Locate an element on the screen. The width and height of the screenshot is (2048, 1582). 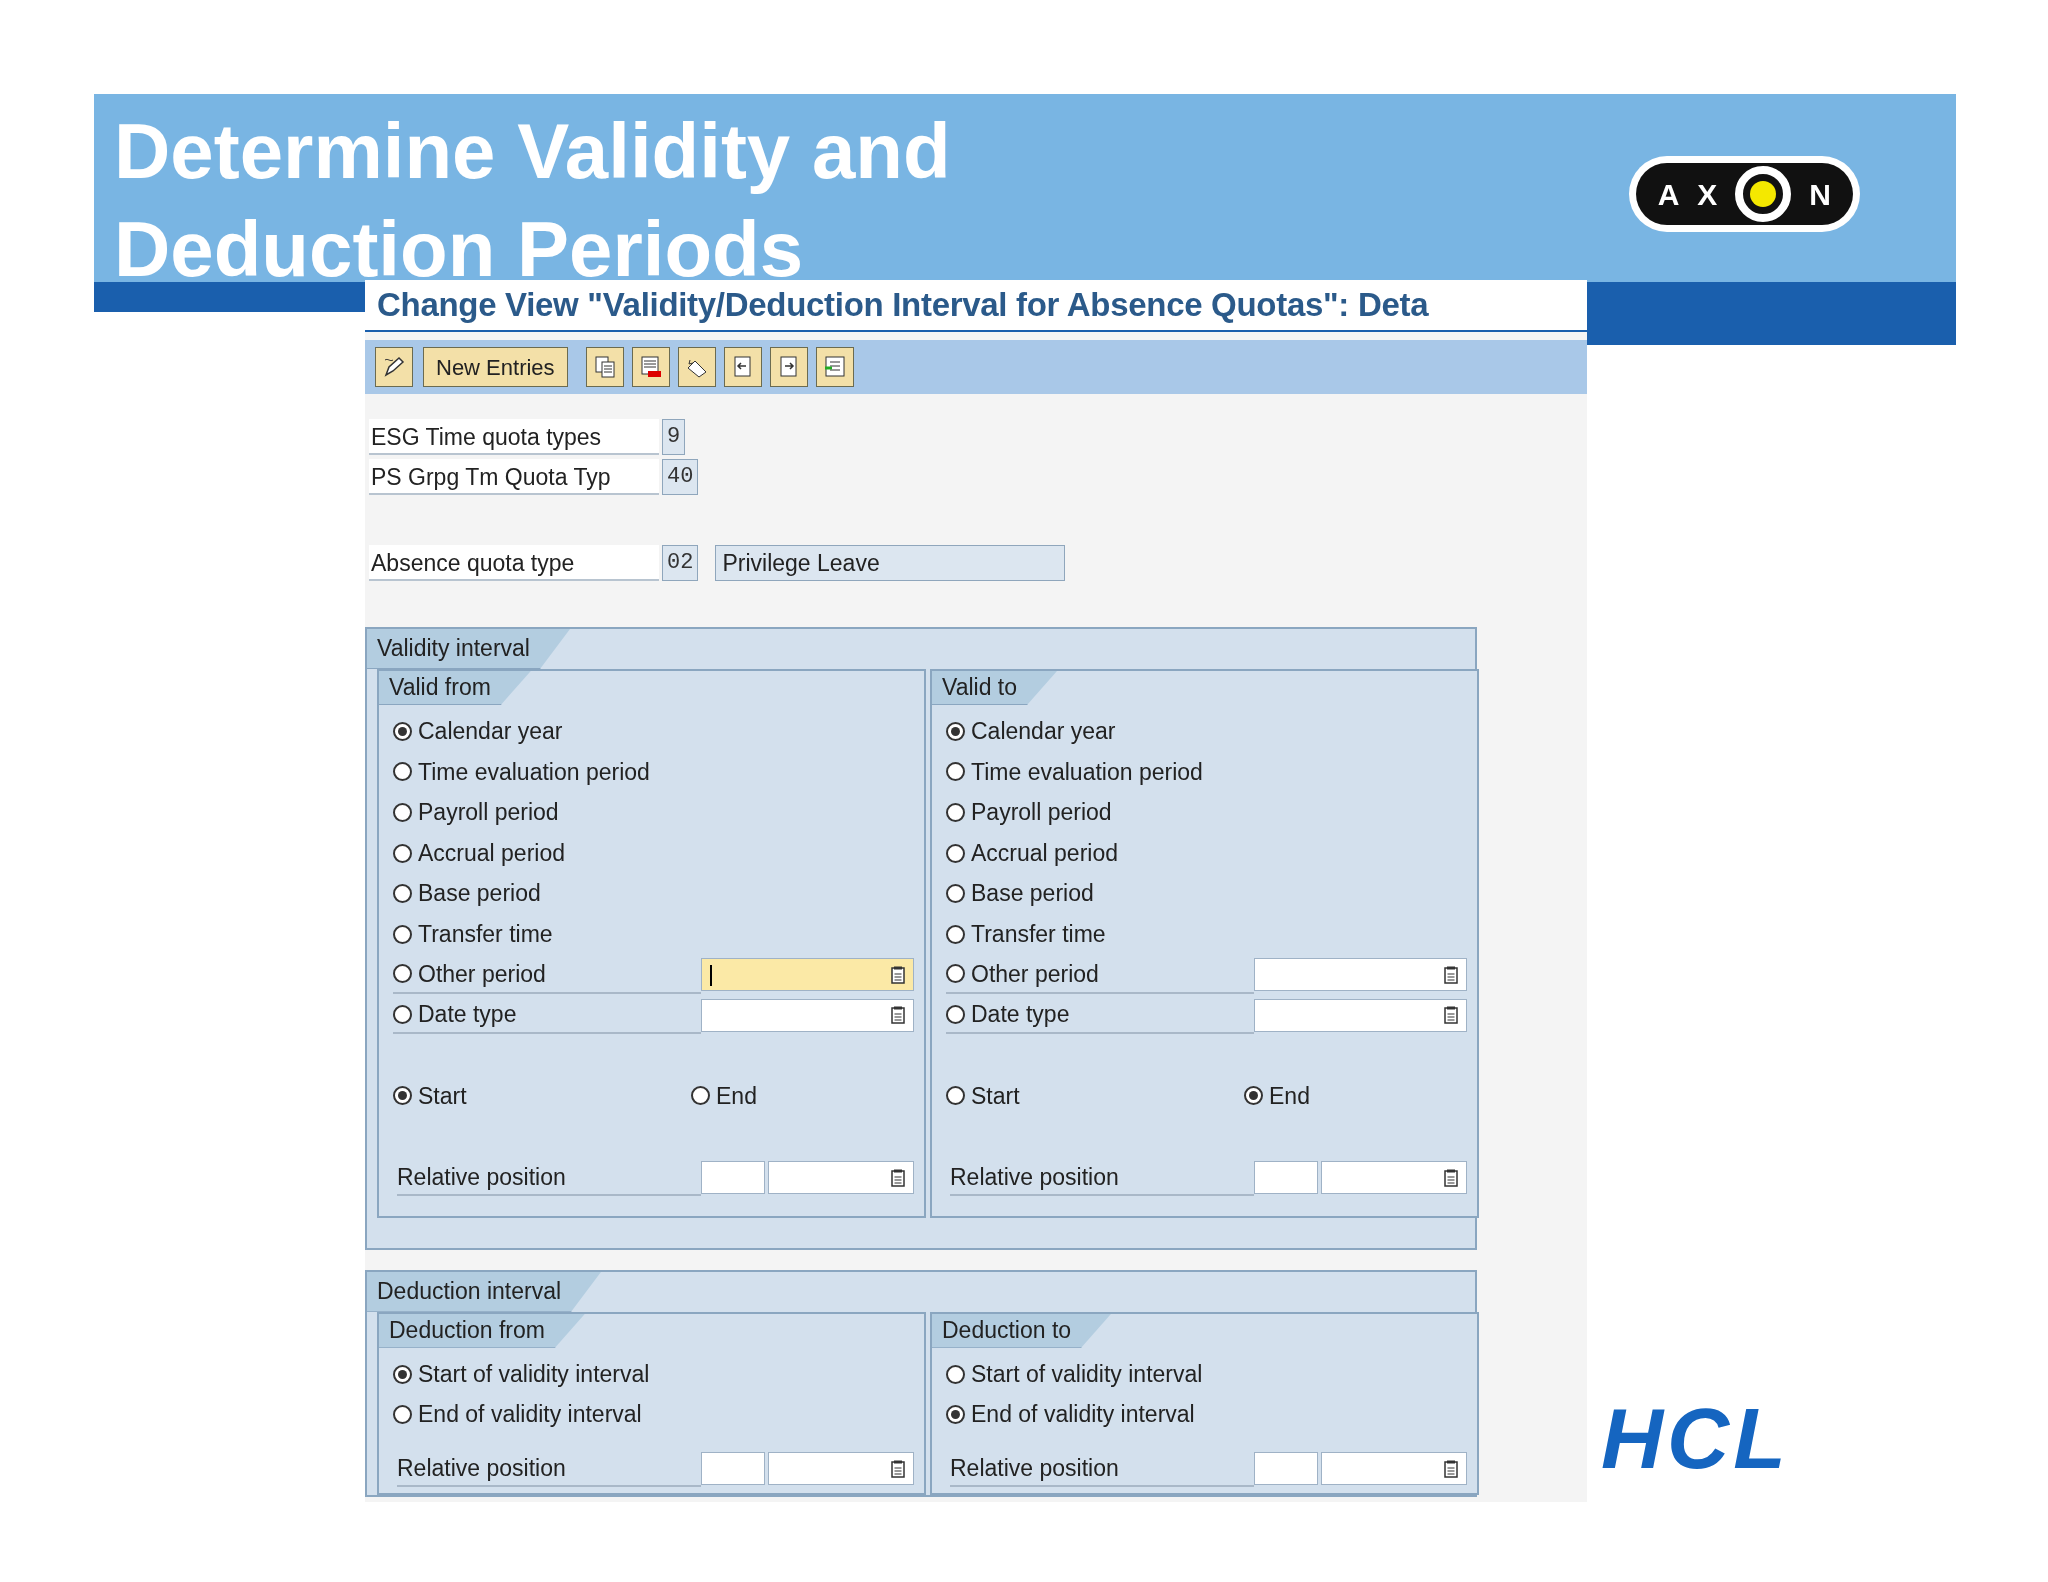
group-title: Deduction interval is located at coordinates (484, 1291).